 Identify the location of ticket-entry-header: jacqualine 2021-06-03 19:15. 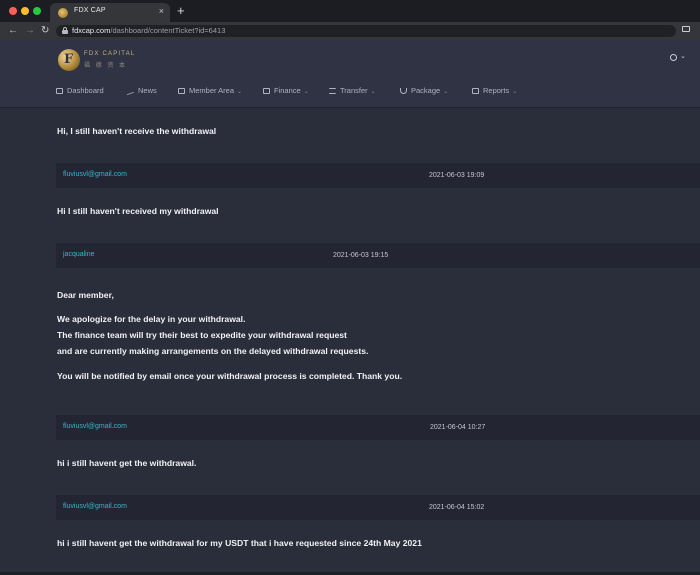
(378, 255).